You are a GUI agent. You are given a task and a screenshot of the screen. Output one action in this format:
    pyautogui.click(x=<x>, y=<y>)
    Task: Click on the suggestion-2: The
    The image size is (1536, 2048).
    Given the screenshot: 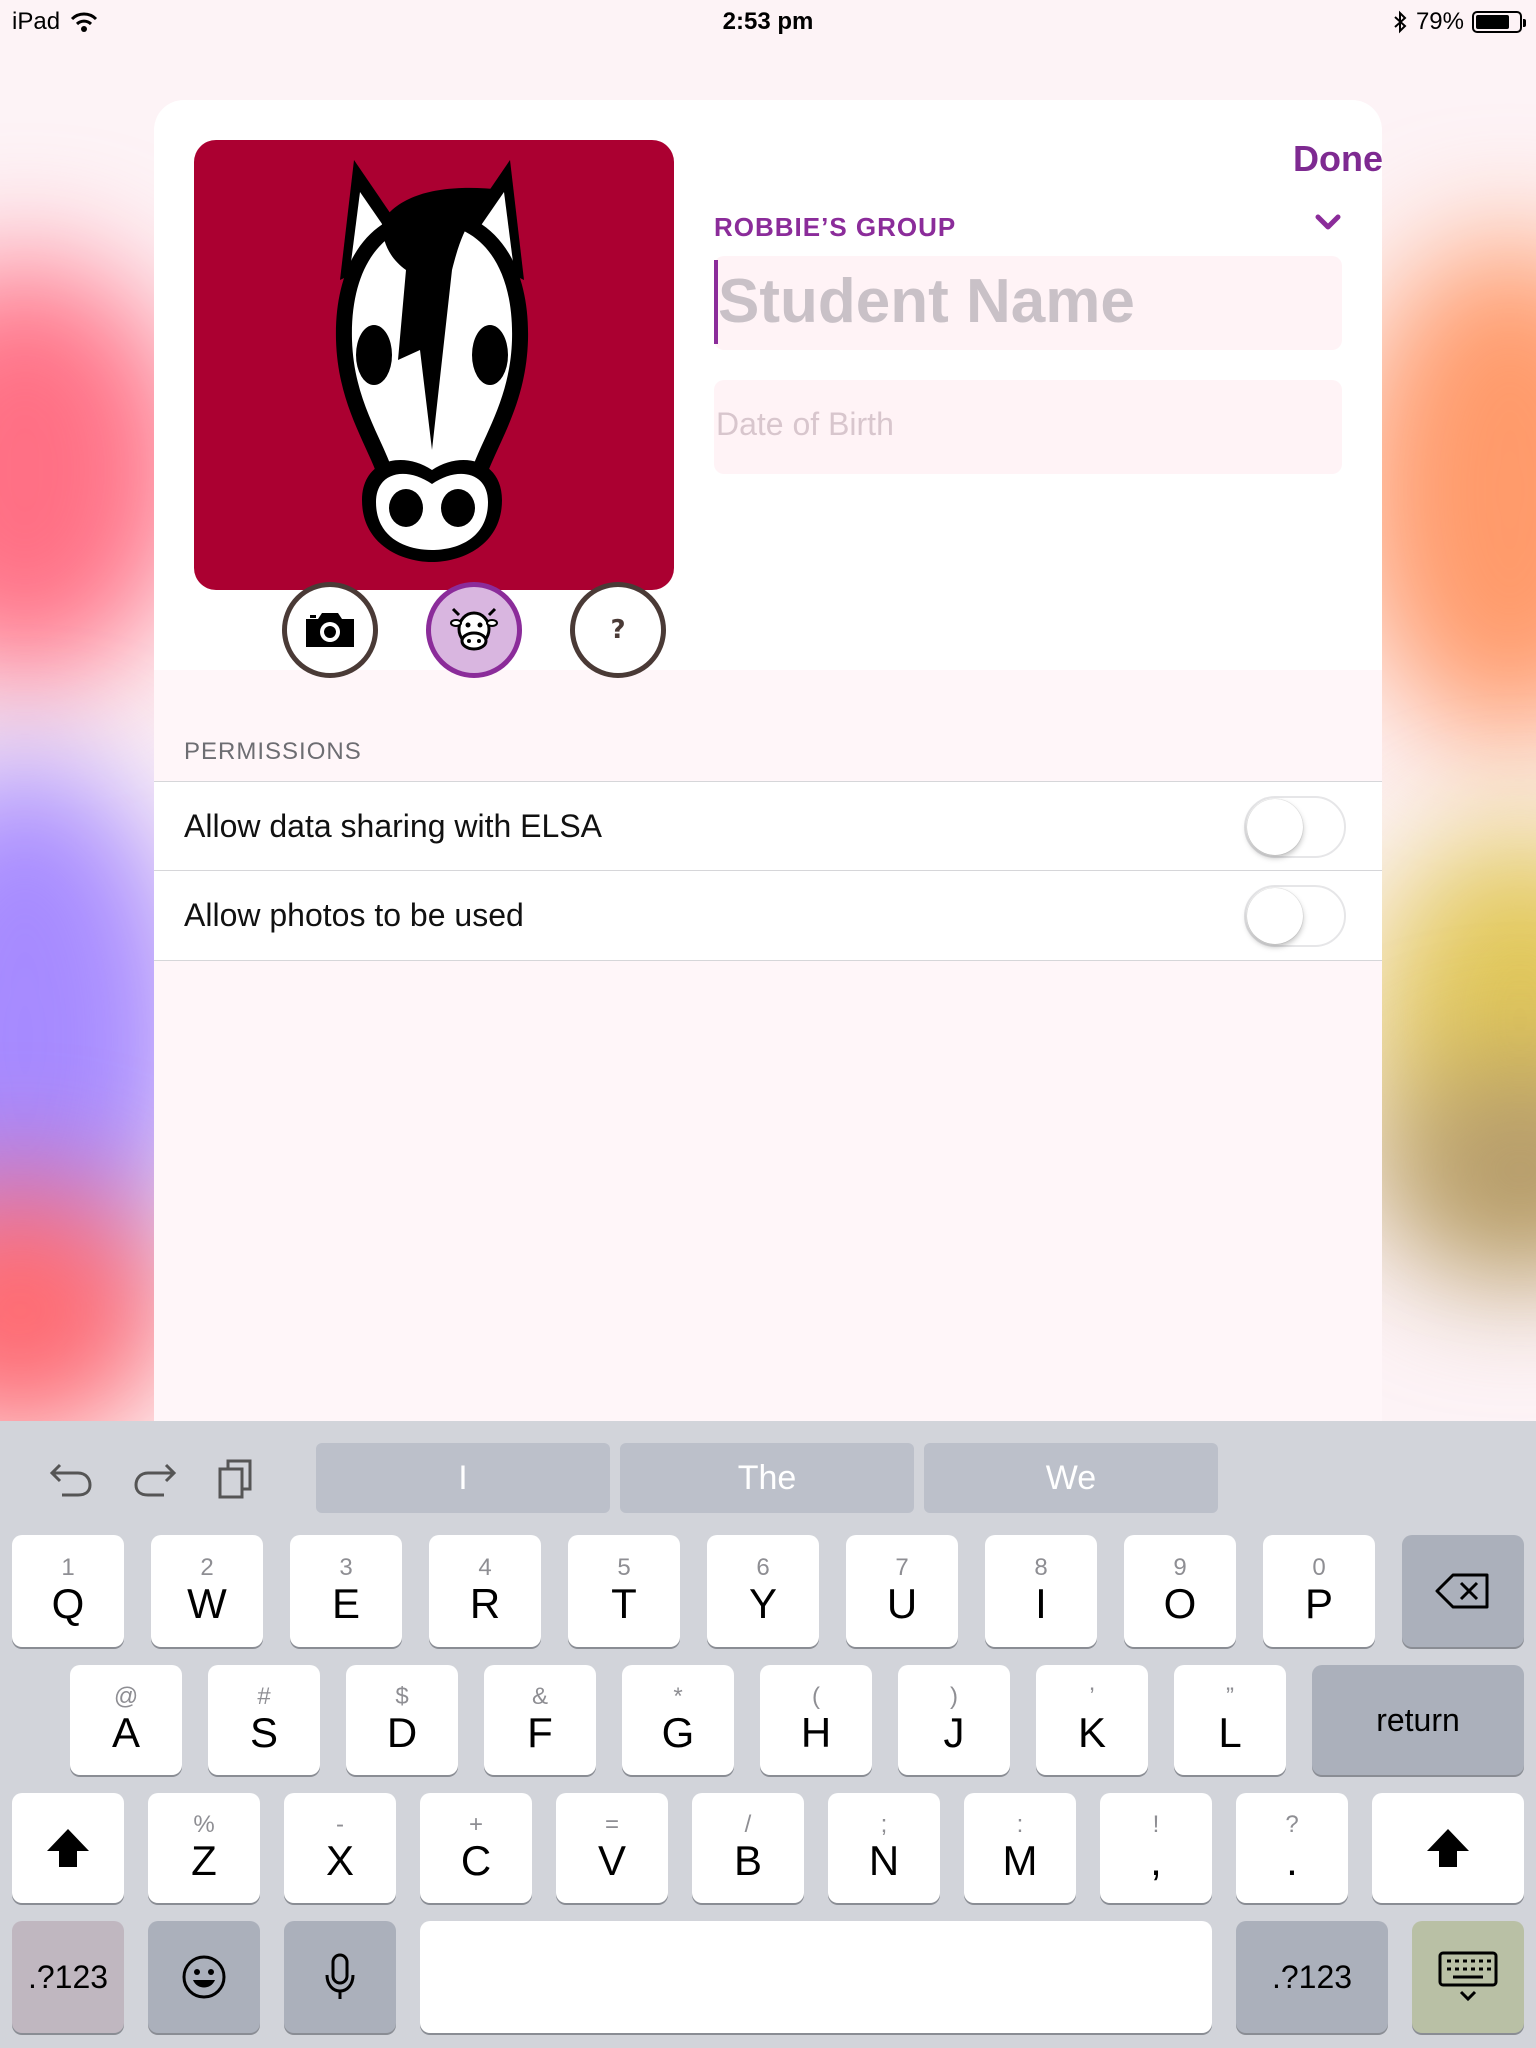 What is the action you would take?
    pyautogui.click(x=767, y=1478)
    